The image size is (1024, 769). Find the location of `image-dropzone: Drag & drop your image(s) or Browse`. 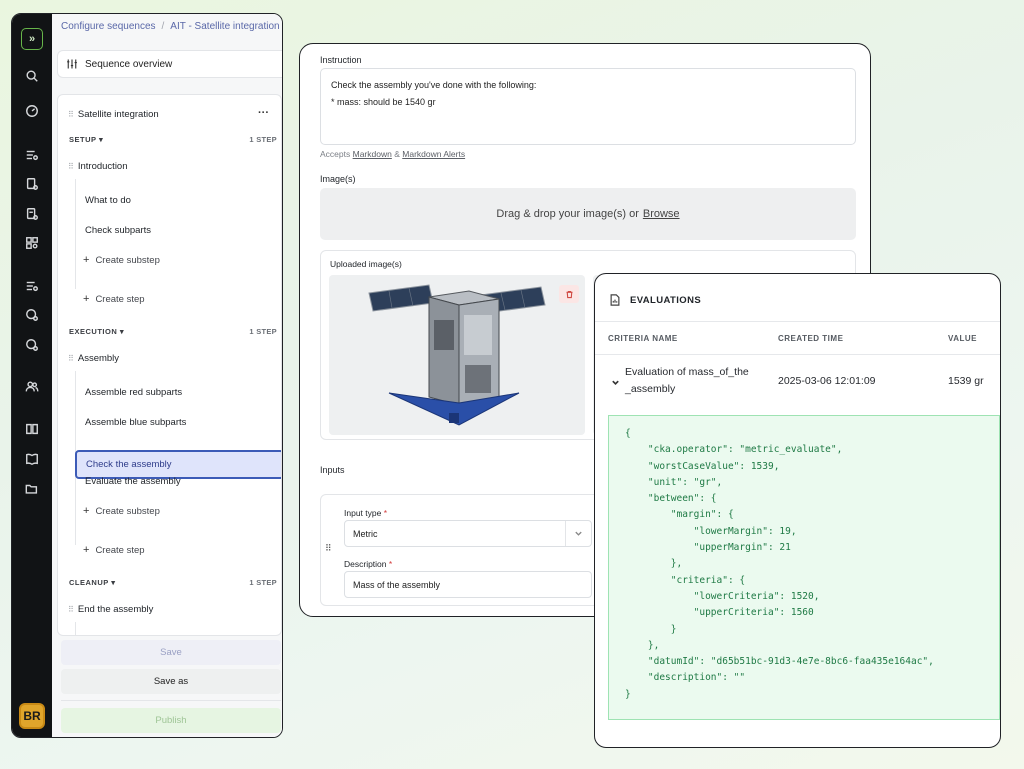

image-dropzone: Drag & drop your image(s) or Browse is located at coordinates (588, 214).